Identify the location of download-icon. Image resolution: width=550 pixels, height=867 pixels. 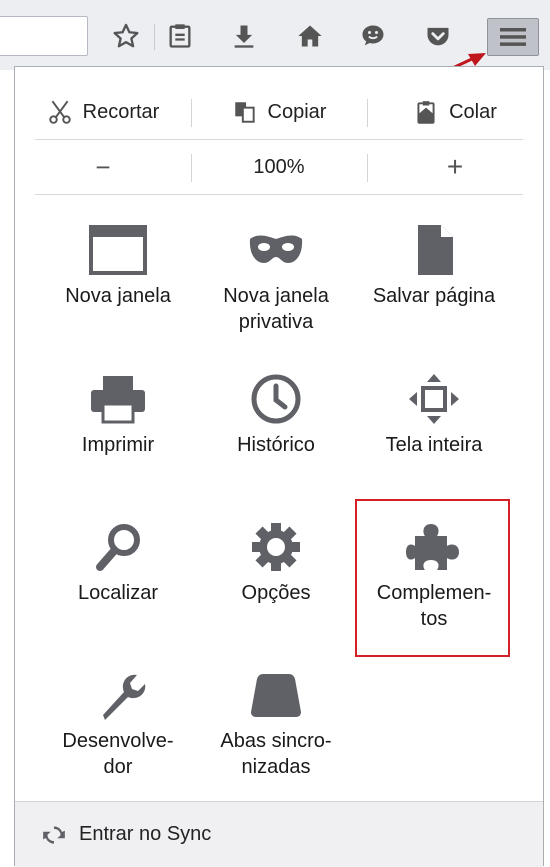
(244, 36).